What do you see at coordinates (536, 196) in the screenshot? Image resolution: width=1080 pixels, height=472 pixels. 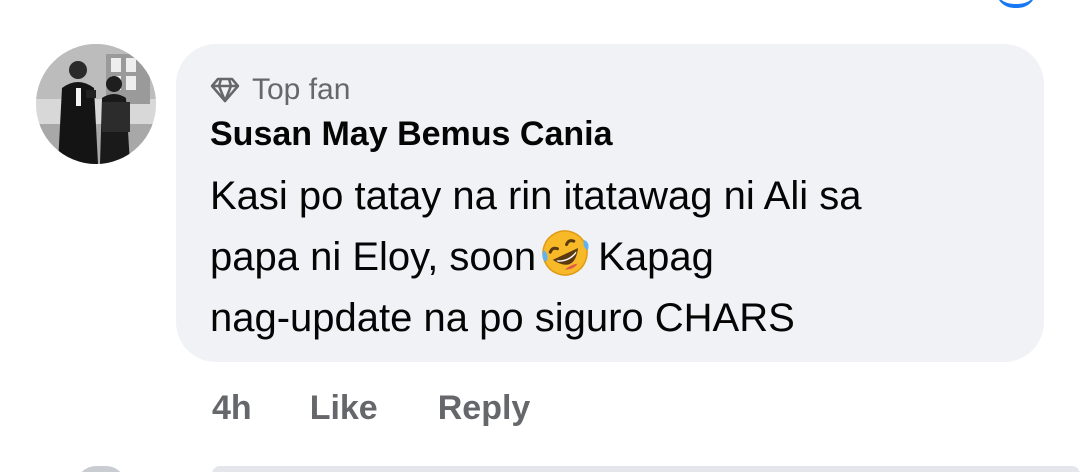 I see `comment-line: Kasi po tatay na rin itatawag ni Ali sa` at bounding box center [536, 196].